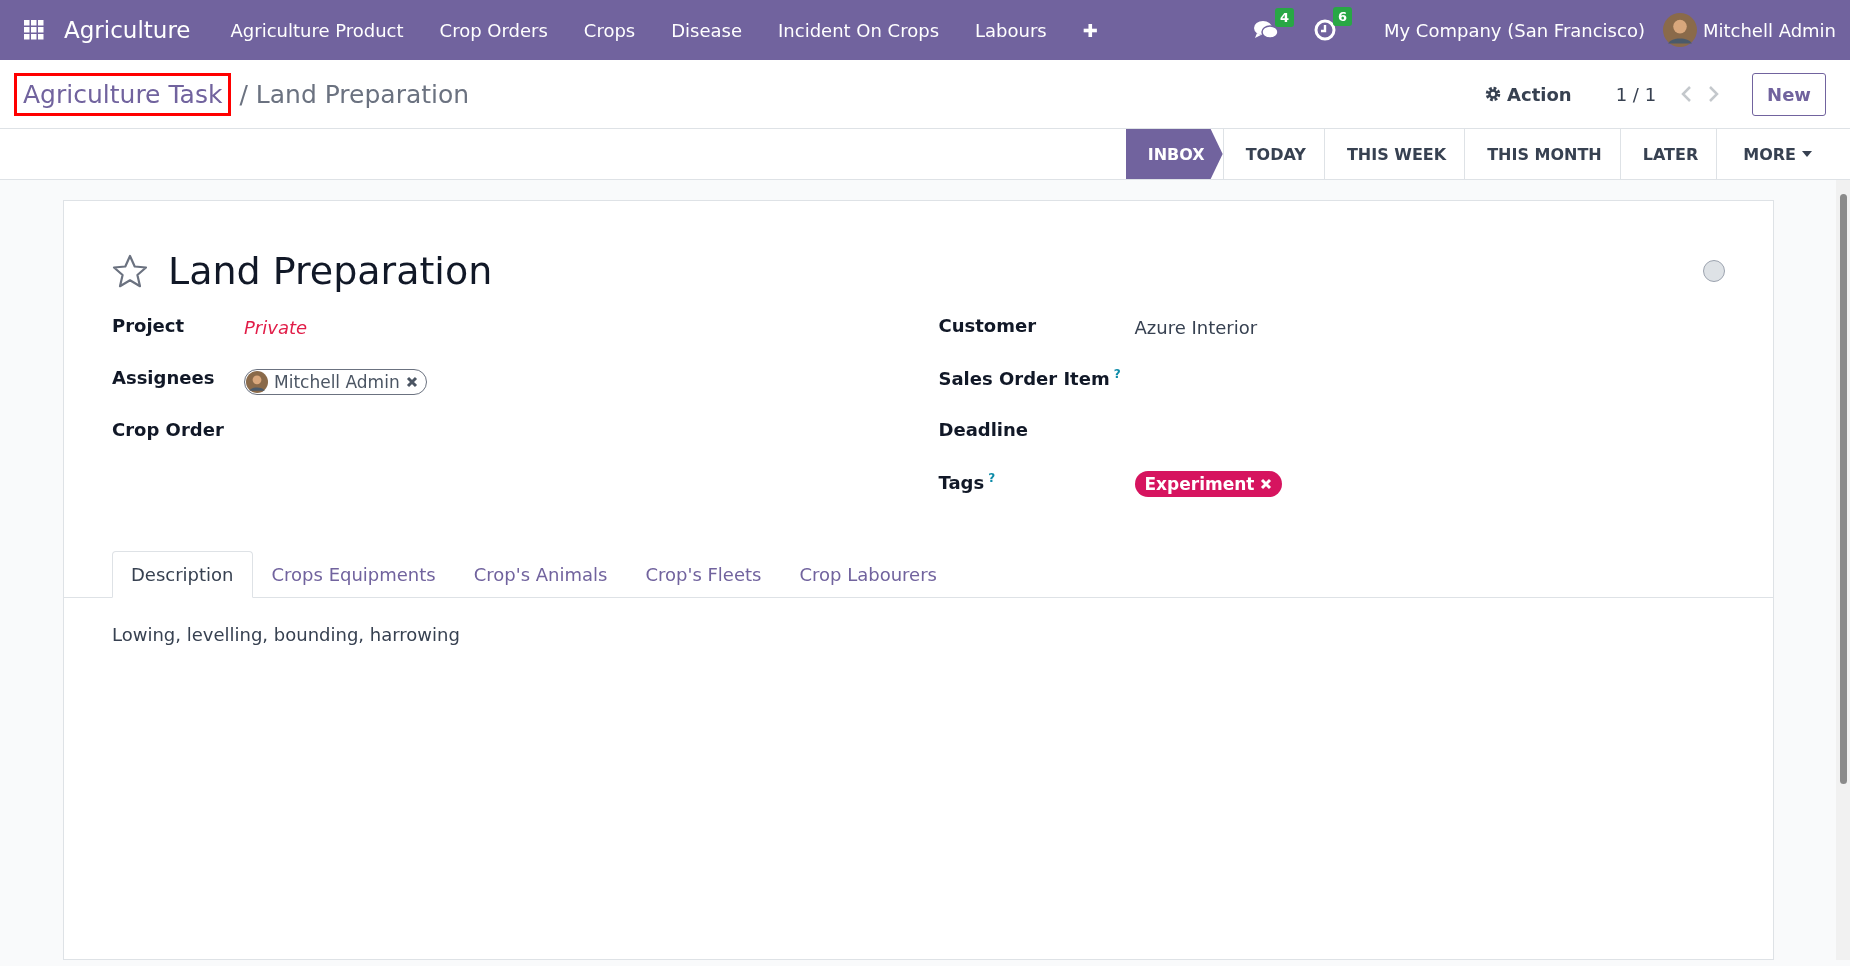 The image size is (1850, 966). What do you see at coordinates (1324, 30) in the screenshot?
I see `clock-icon` at bounding box center [1324, 30].